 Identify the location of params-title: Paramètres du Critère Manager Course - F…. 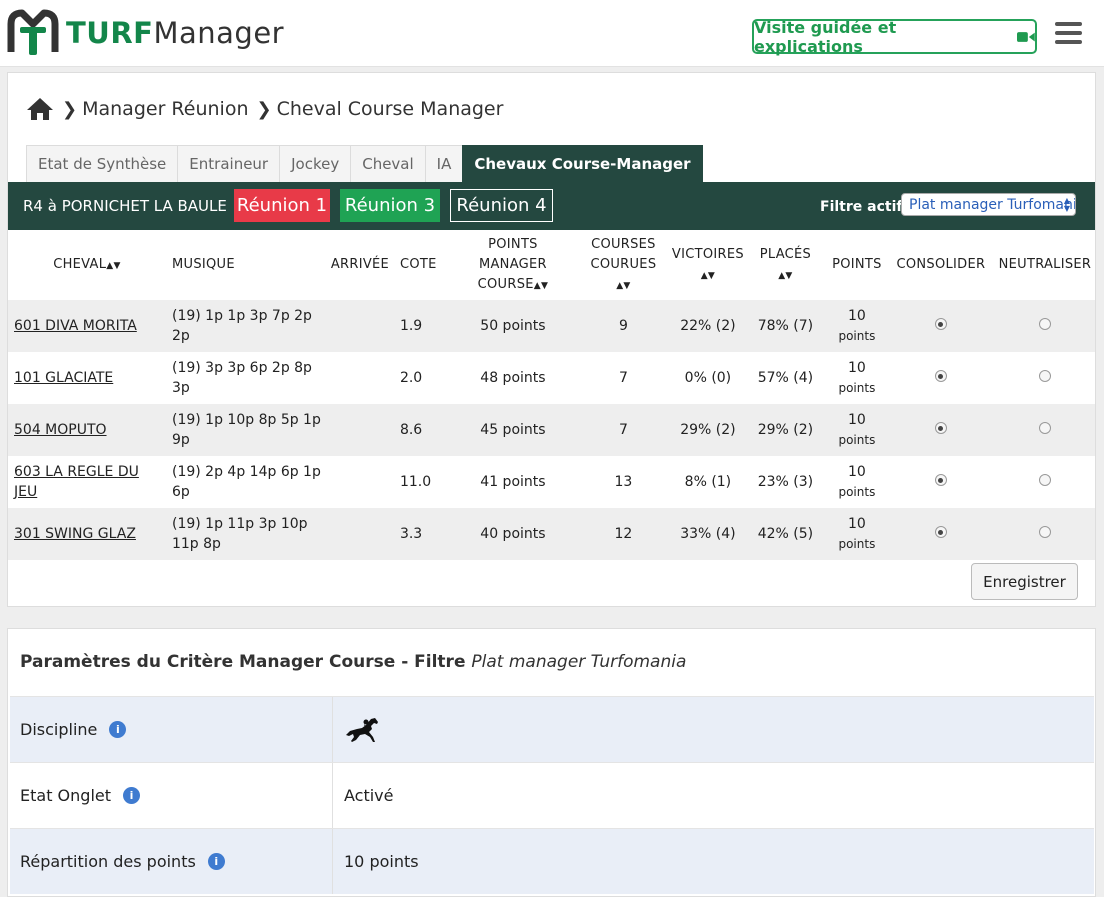
(353, 662).